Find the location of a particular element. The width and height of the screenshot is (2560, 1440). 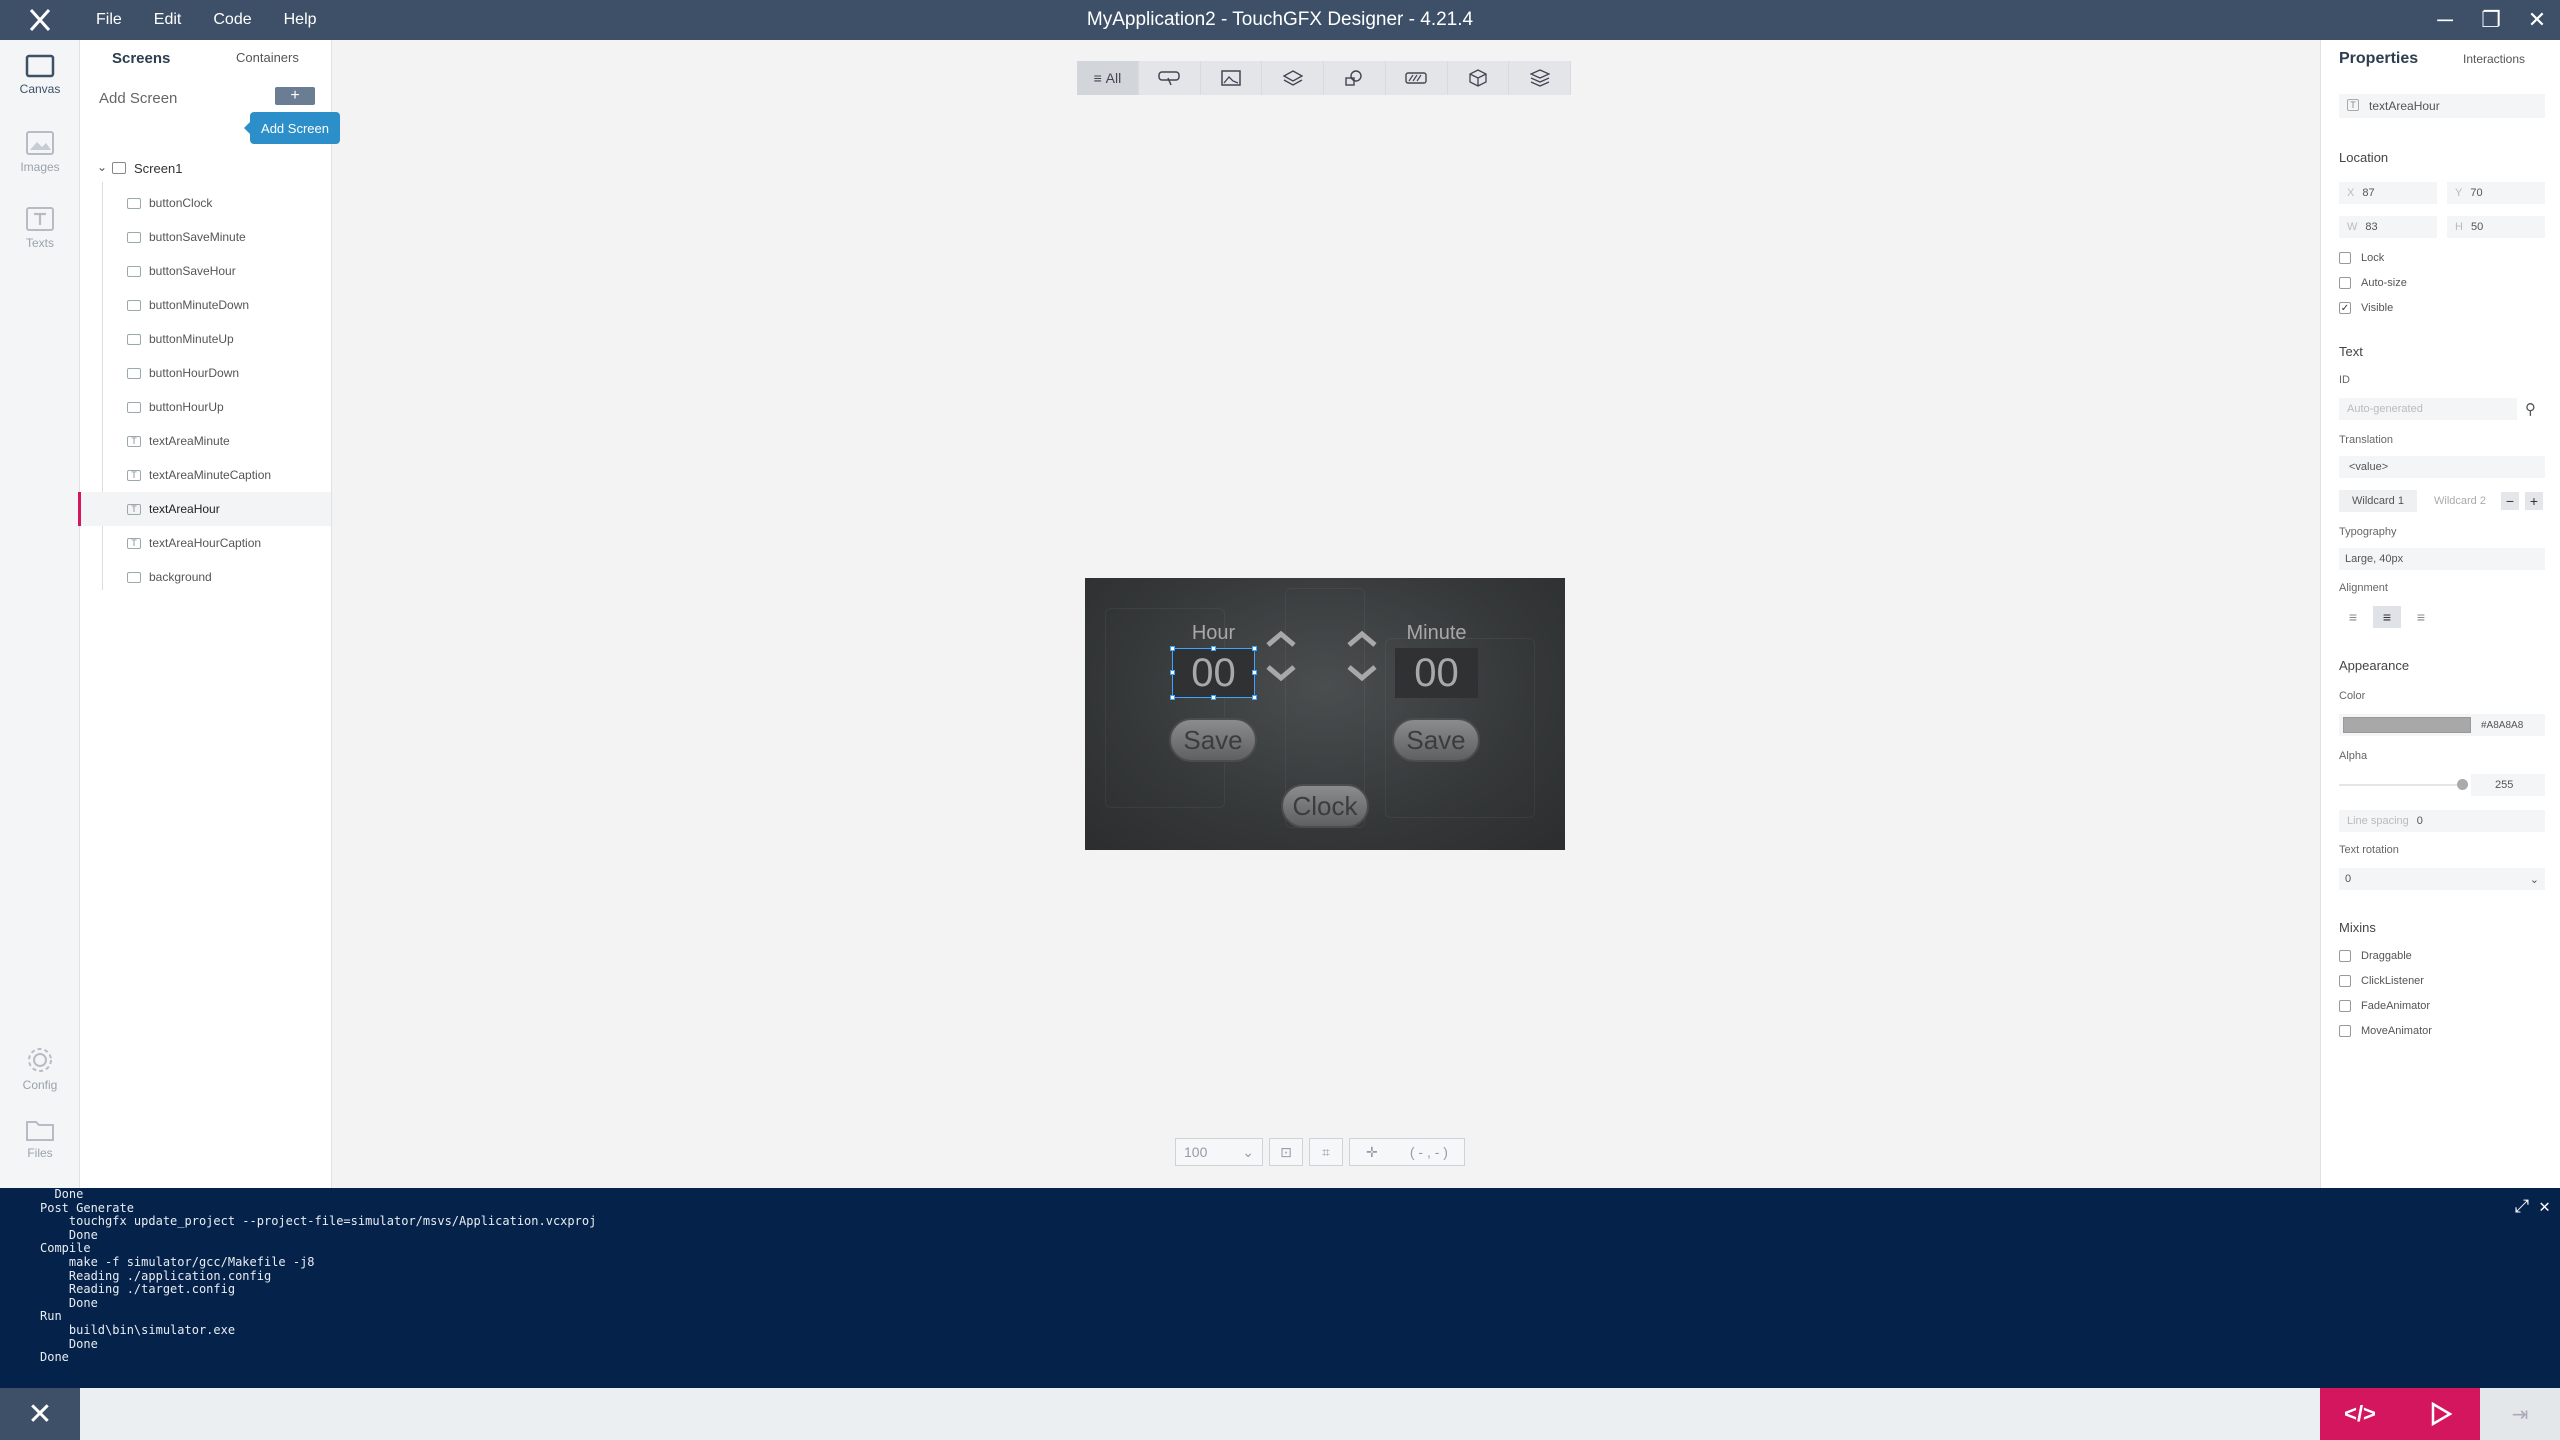

tree-item-textareaminute: TtextAreaMinute is located at coordinates (205, 441).